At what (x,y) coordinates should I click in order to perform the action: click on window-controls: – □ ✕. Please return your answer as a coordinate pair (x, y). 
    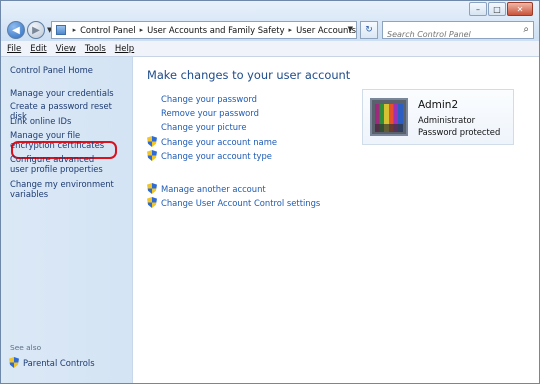
    Looking at the image, I should click on (500, 9).